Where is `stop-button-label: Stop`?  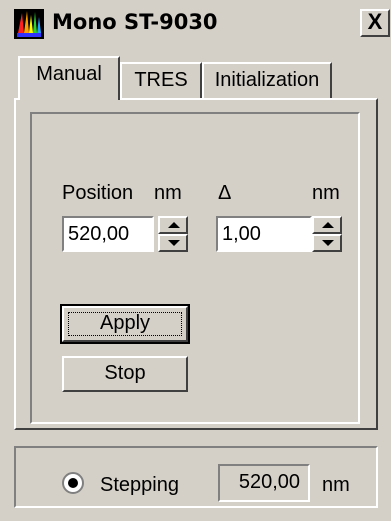 stop-button-label: Stop is located at coordinates (125, 373).